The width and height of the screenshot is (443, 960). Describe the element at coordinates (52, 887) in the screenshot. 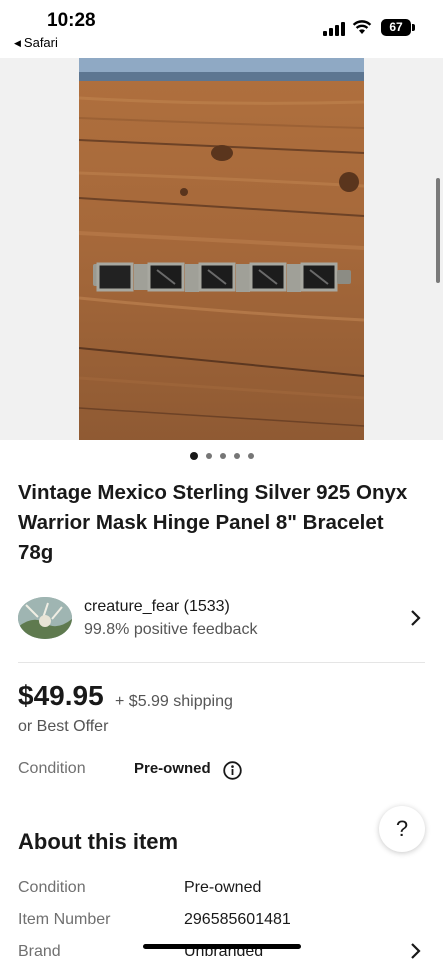

I see `spec-label-condition: Condition` at that location.